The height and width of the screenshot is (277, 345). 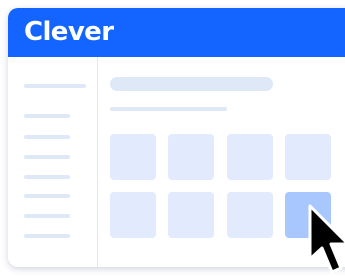 I want to click on page-title-placeholder, so click(x=191, y=84).